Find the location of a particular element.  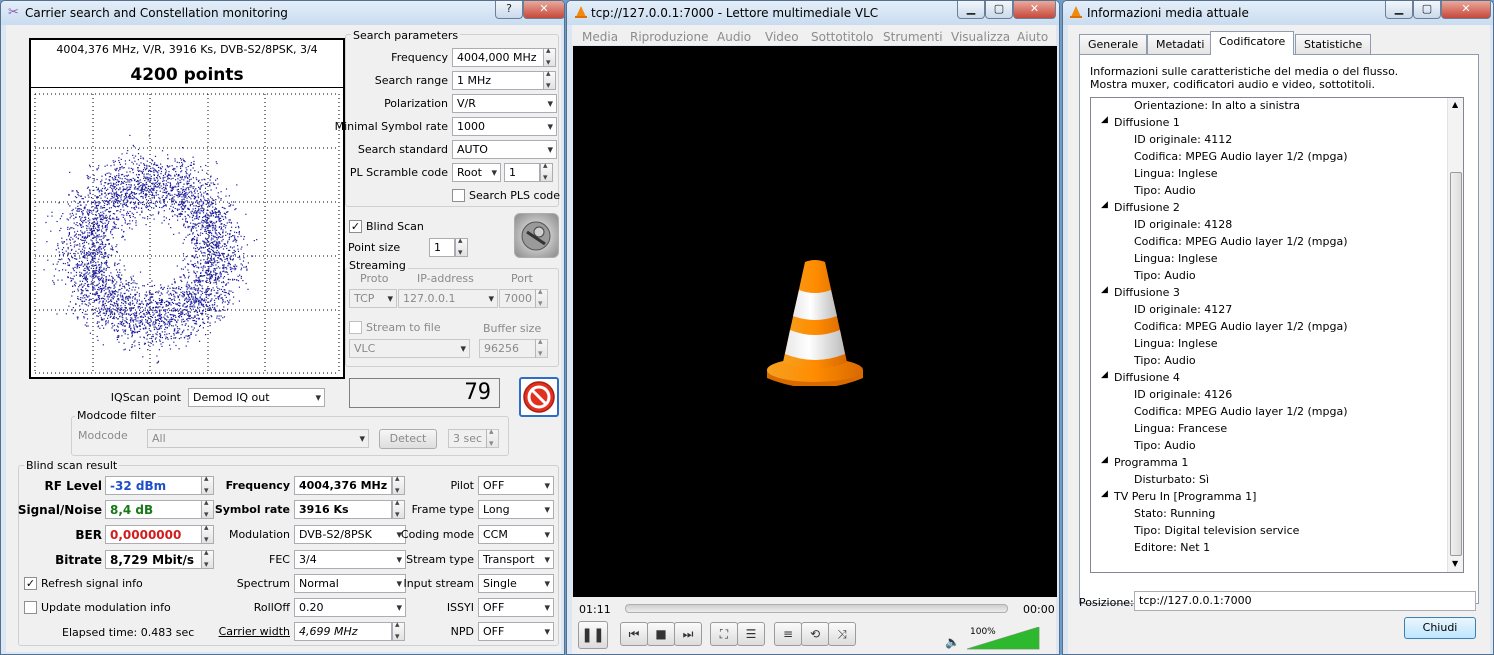

shuffle-icon: ⤨ is located at coordinates (842, 634).